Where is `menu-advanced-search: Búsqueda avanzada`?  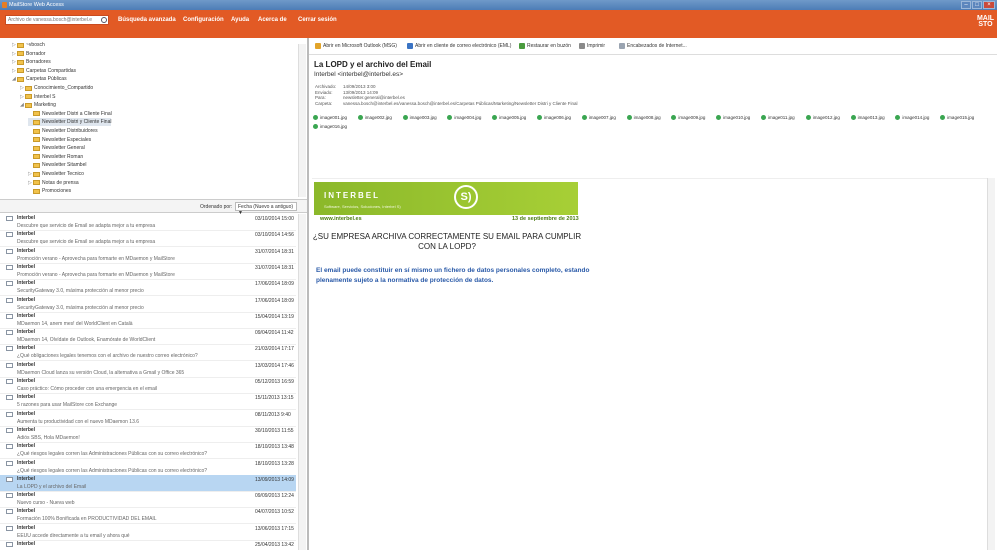
menu-advanced-search: Búsqueda avanzada is located at coordinates (147, 20).